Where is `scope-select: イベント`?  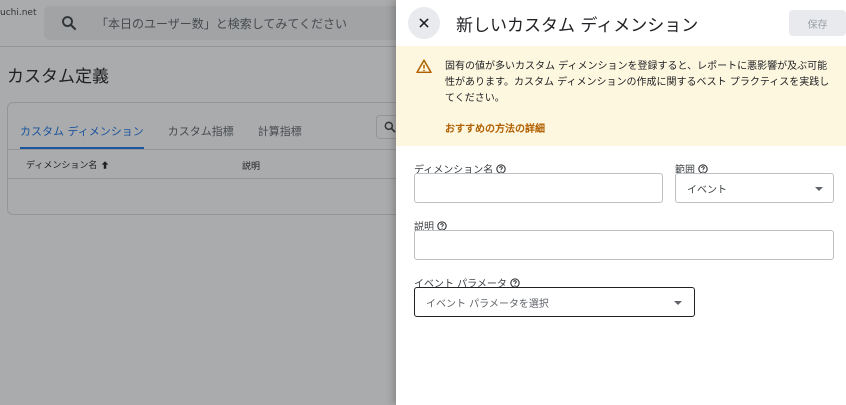 scope-select: イベント is located at coordinates (754, 188).